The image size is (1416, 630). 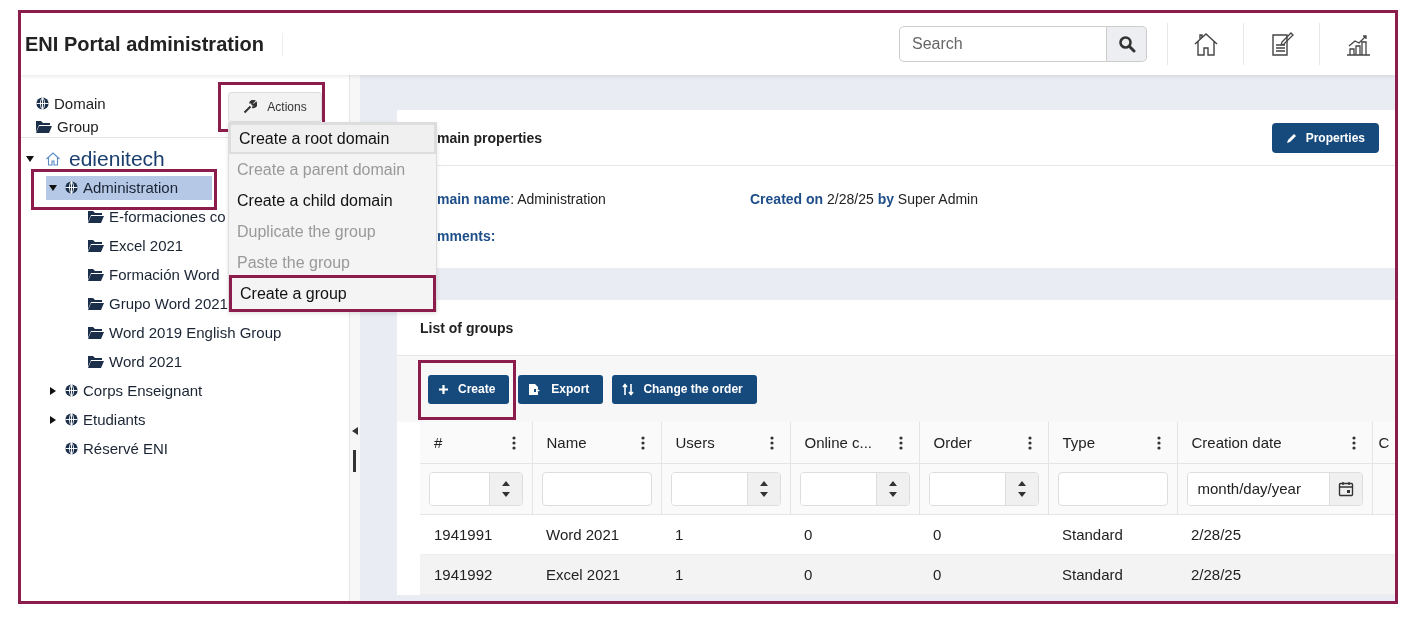 What do you see at coordinates (466, 327) in the screenshot?
I see `card-title: List of groups` at bounding box center [466, 327].